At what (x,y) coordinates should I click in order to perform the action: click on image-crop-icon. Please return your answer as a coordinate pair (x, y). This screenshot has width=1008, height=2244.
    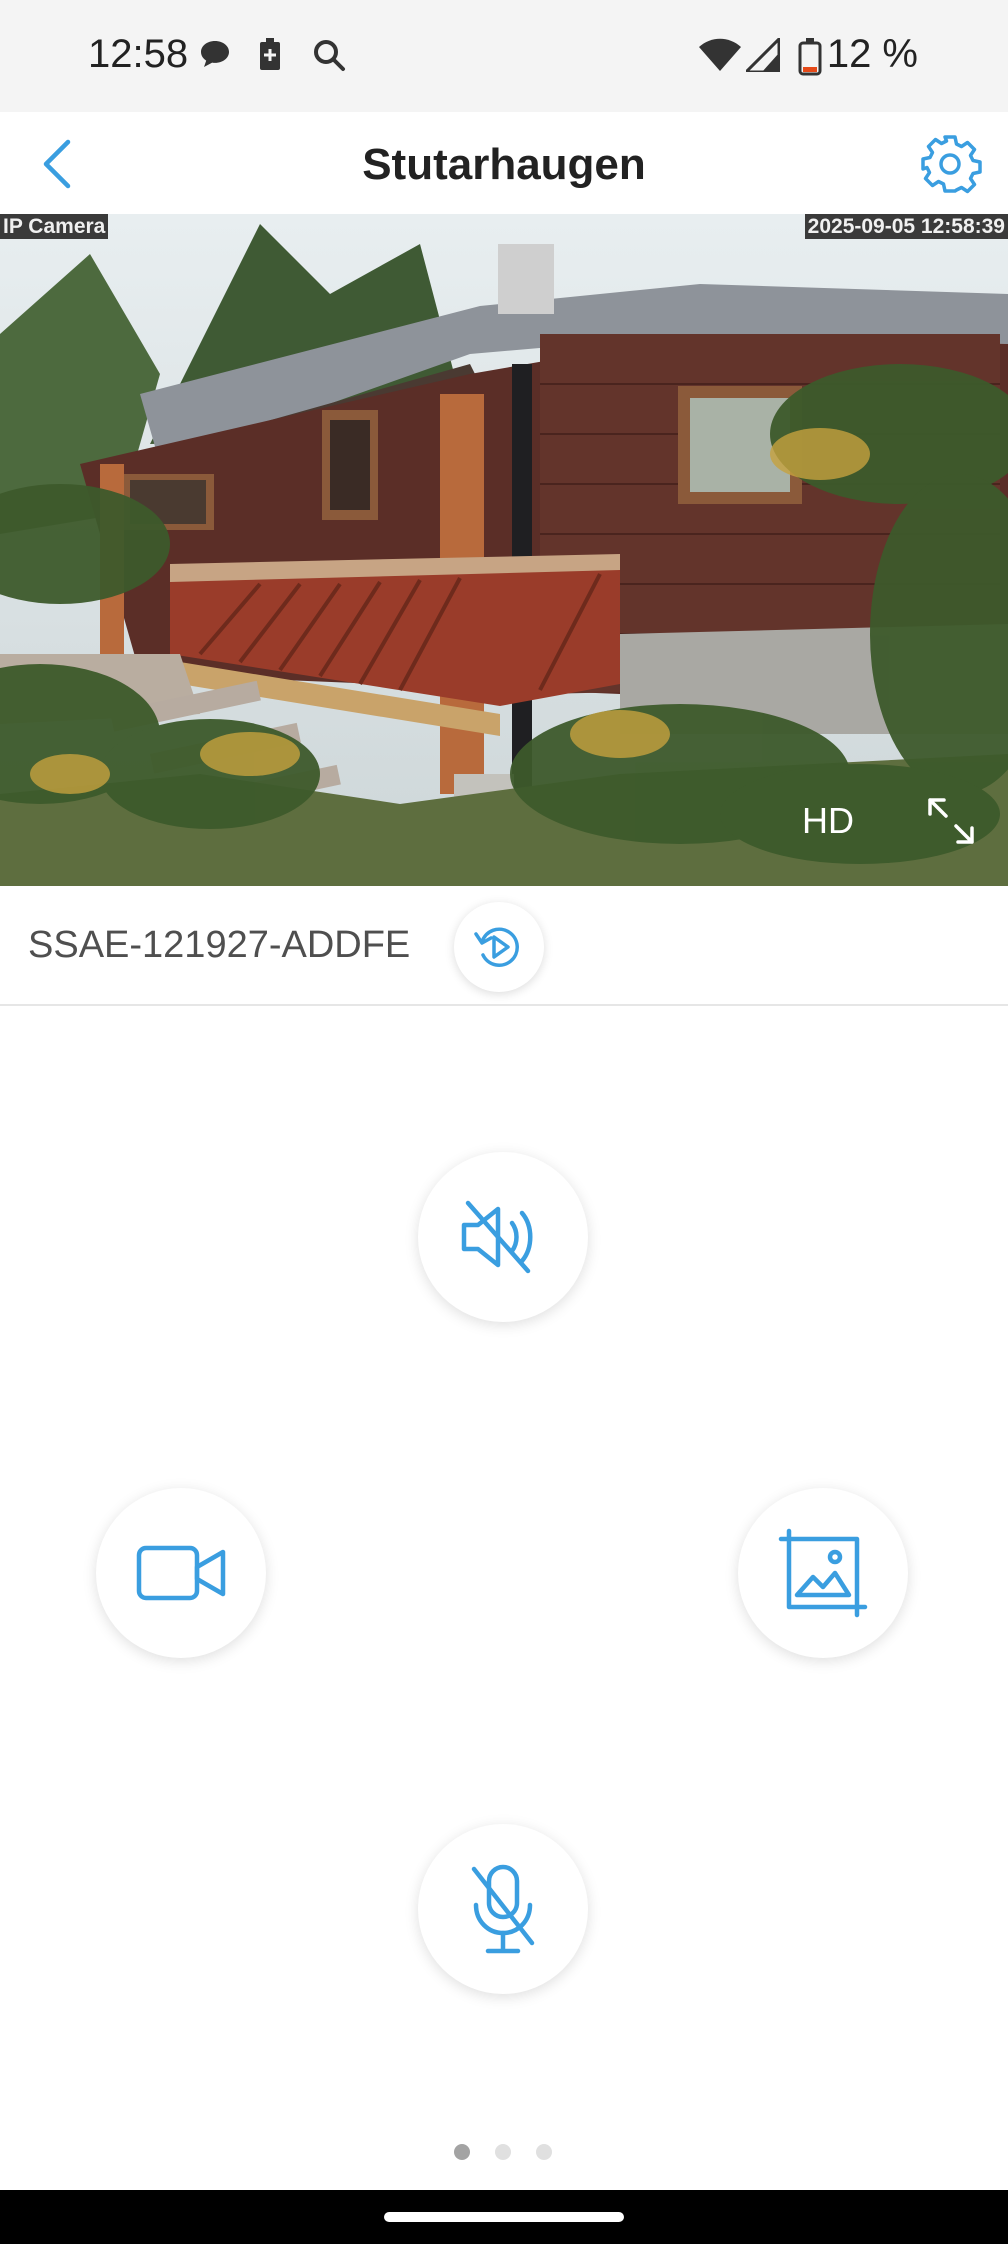
    Looking at the image, I should click on (823, 1573).